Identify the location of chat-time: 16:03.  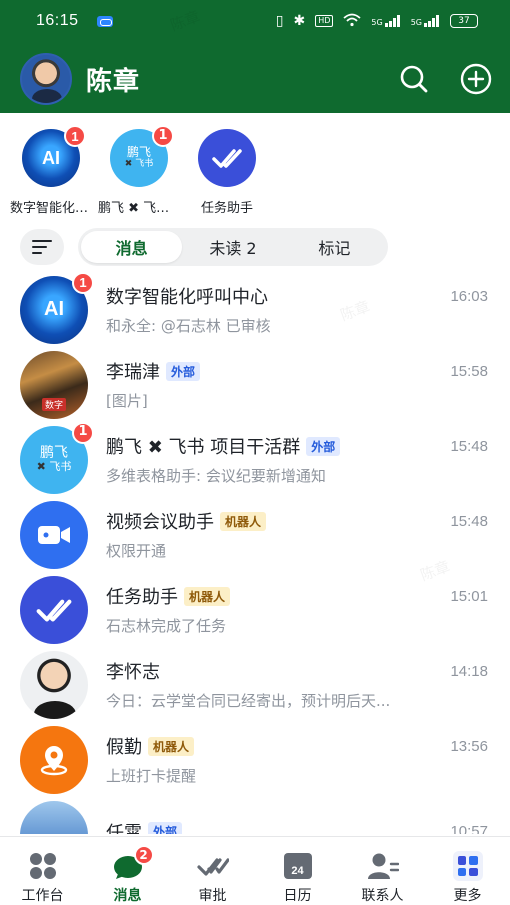
(469, 296).